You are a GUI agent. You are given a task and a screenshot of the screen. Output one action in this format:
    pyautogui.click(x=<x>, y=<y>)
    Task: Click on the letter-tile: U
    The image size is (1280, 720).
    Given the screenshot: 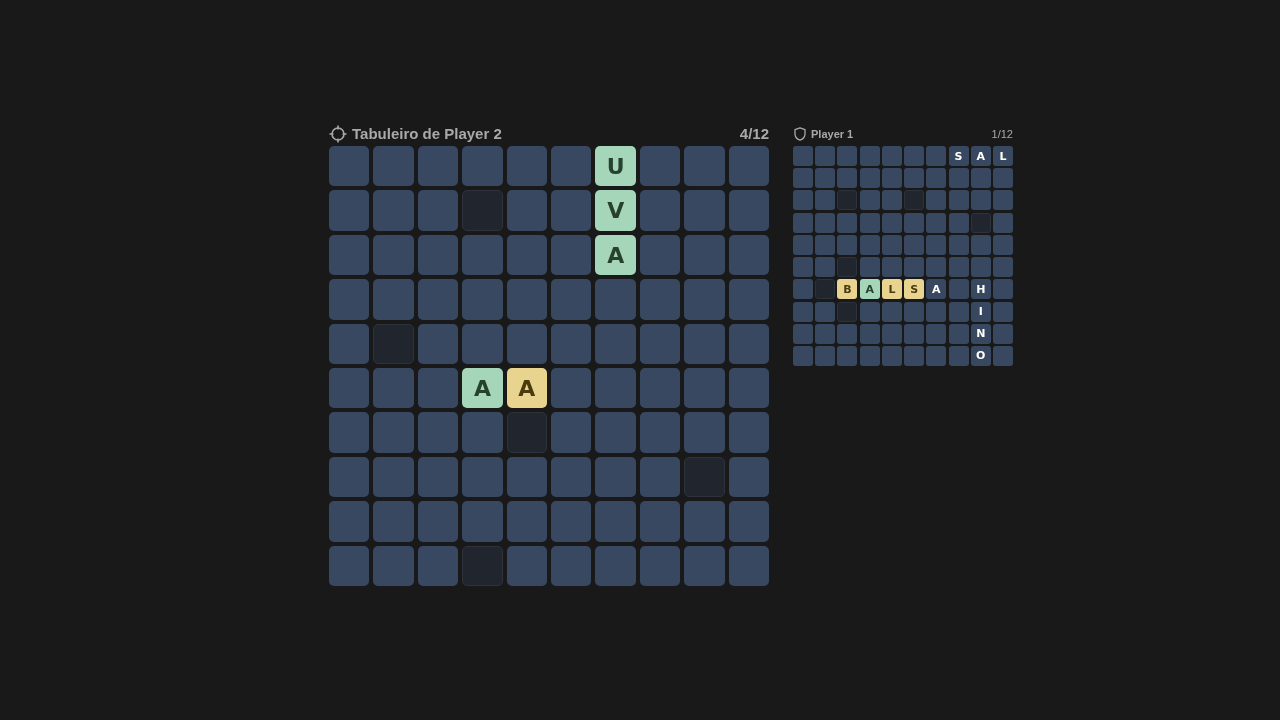 What is the action you would take?
    pyautogui.click(x=615, y=166)
    